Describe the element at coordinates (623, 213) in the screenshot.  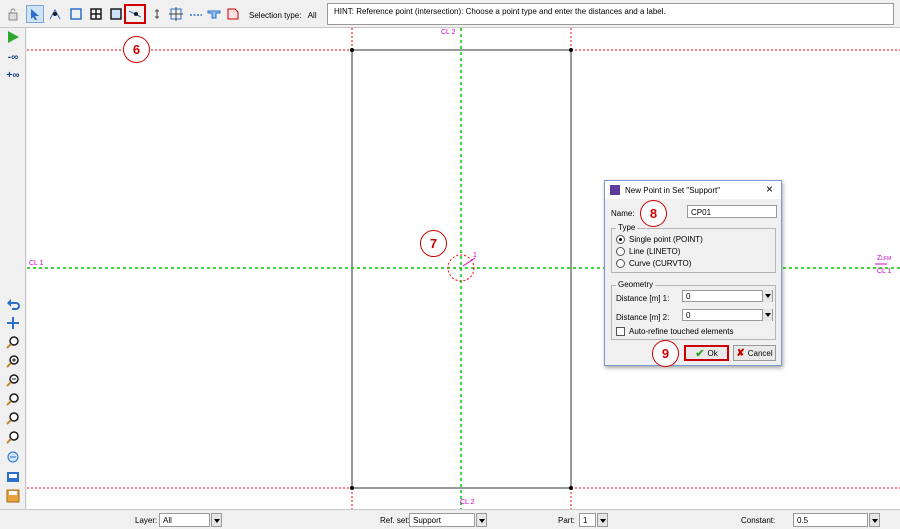
I see `name-label: Name:` at that location.